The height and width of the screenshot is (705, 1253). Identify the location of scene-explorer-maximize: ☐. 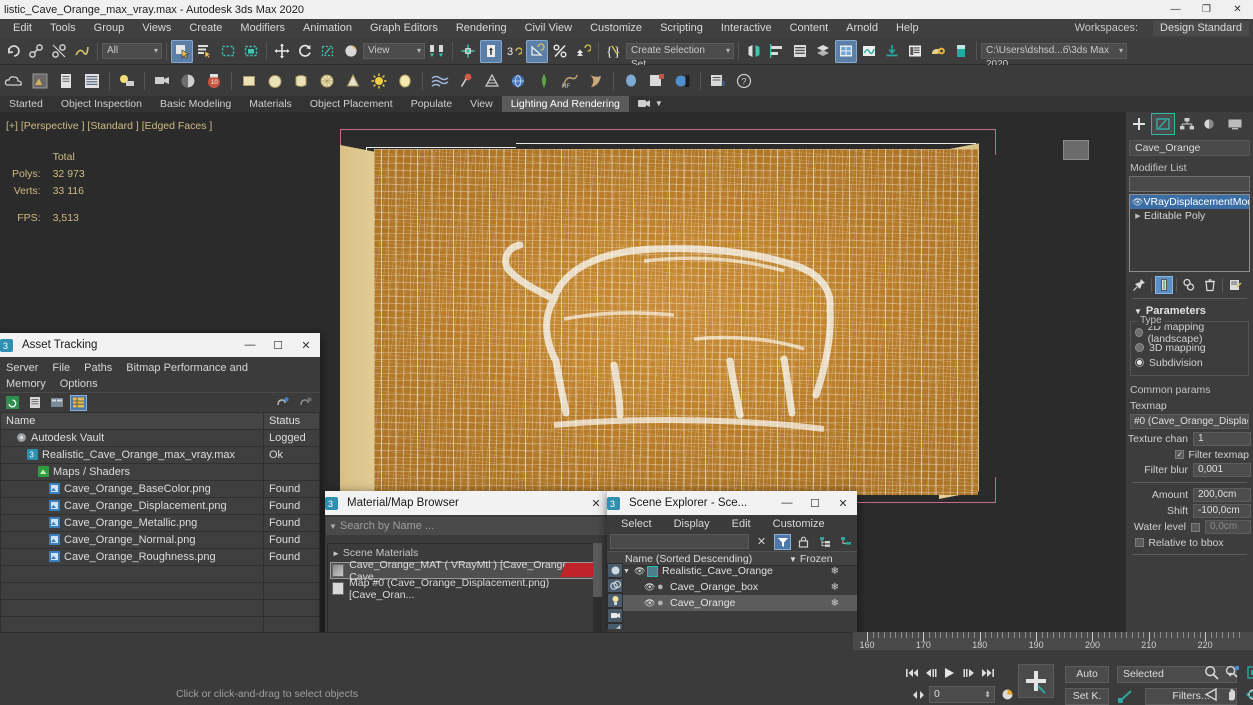
(815, 503).